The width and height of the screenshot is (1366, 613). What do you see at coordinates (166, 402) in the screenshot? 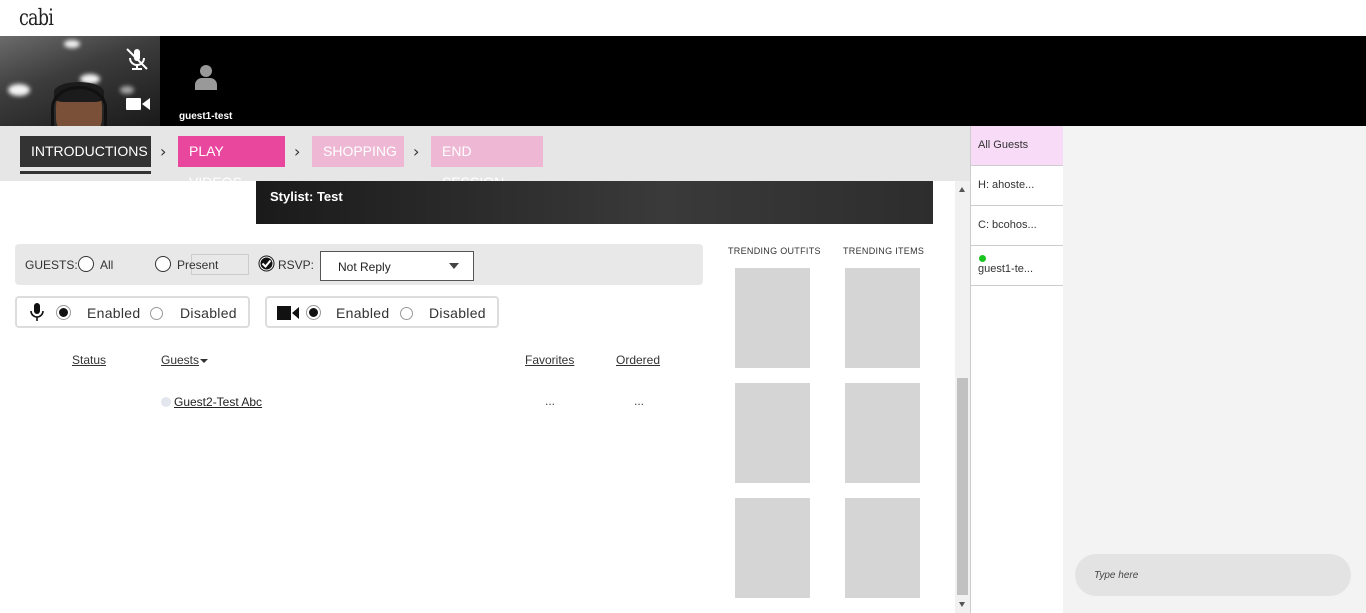
I see `guest-status-dot` at bounding box center [166, 402].